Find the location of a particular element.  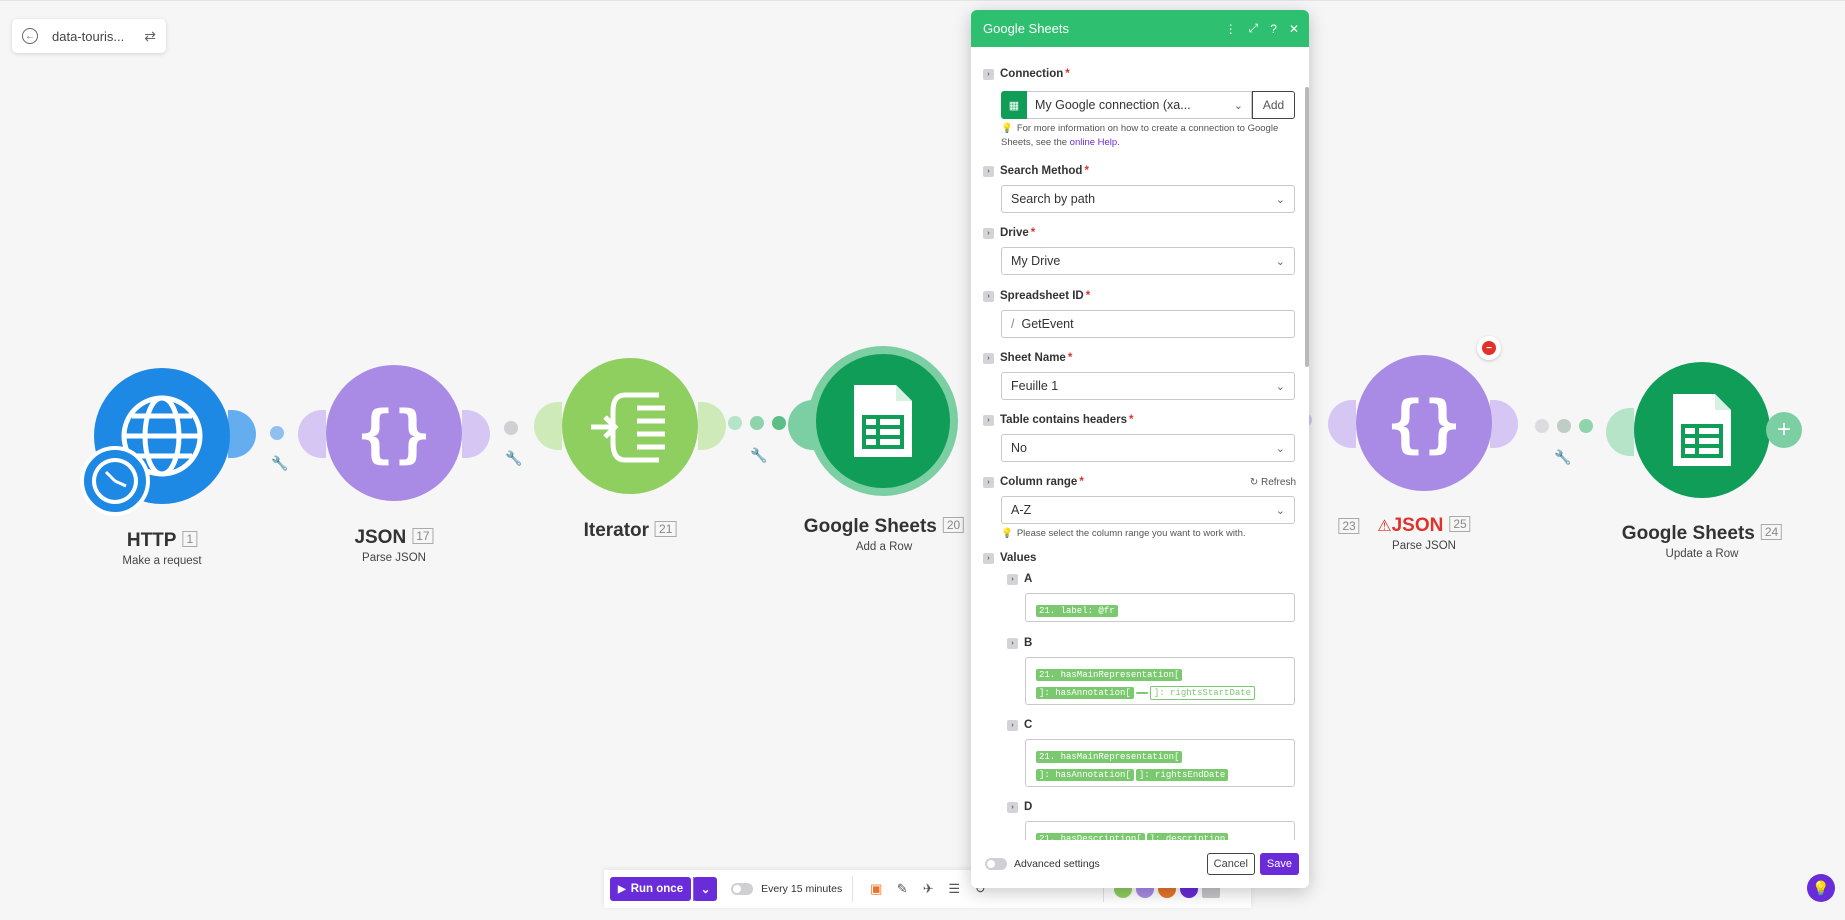

sheet-name-select: Feuille 1 ⌄ is located at coordinates (1148, 386).